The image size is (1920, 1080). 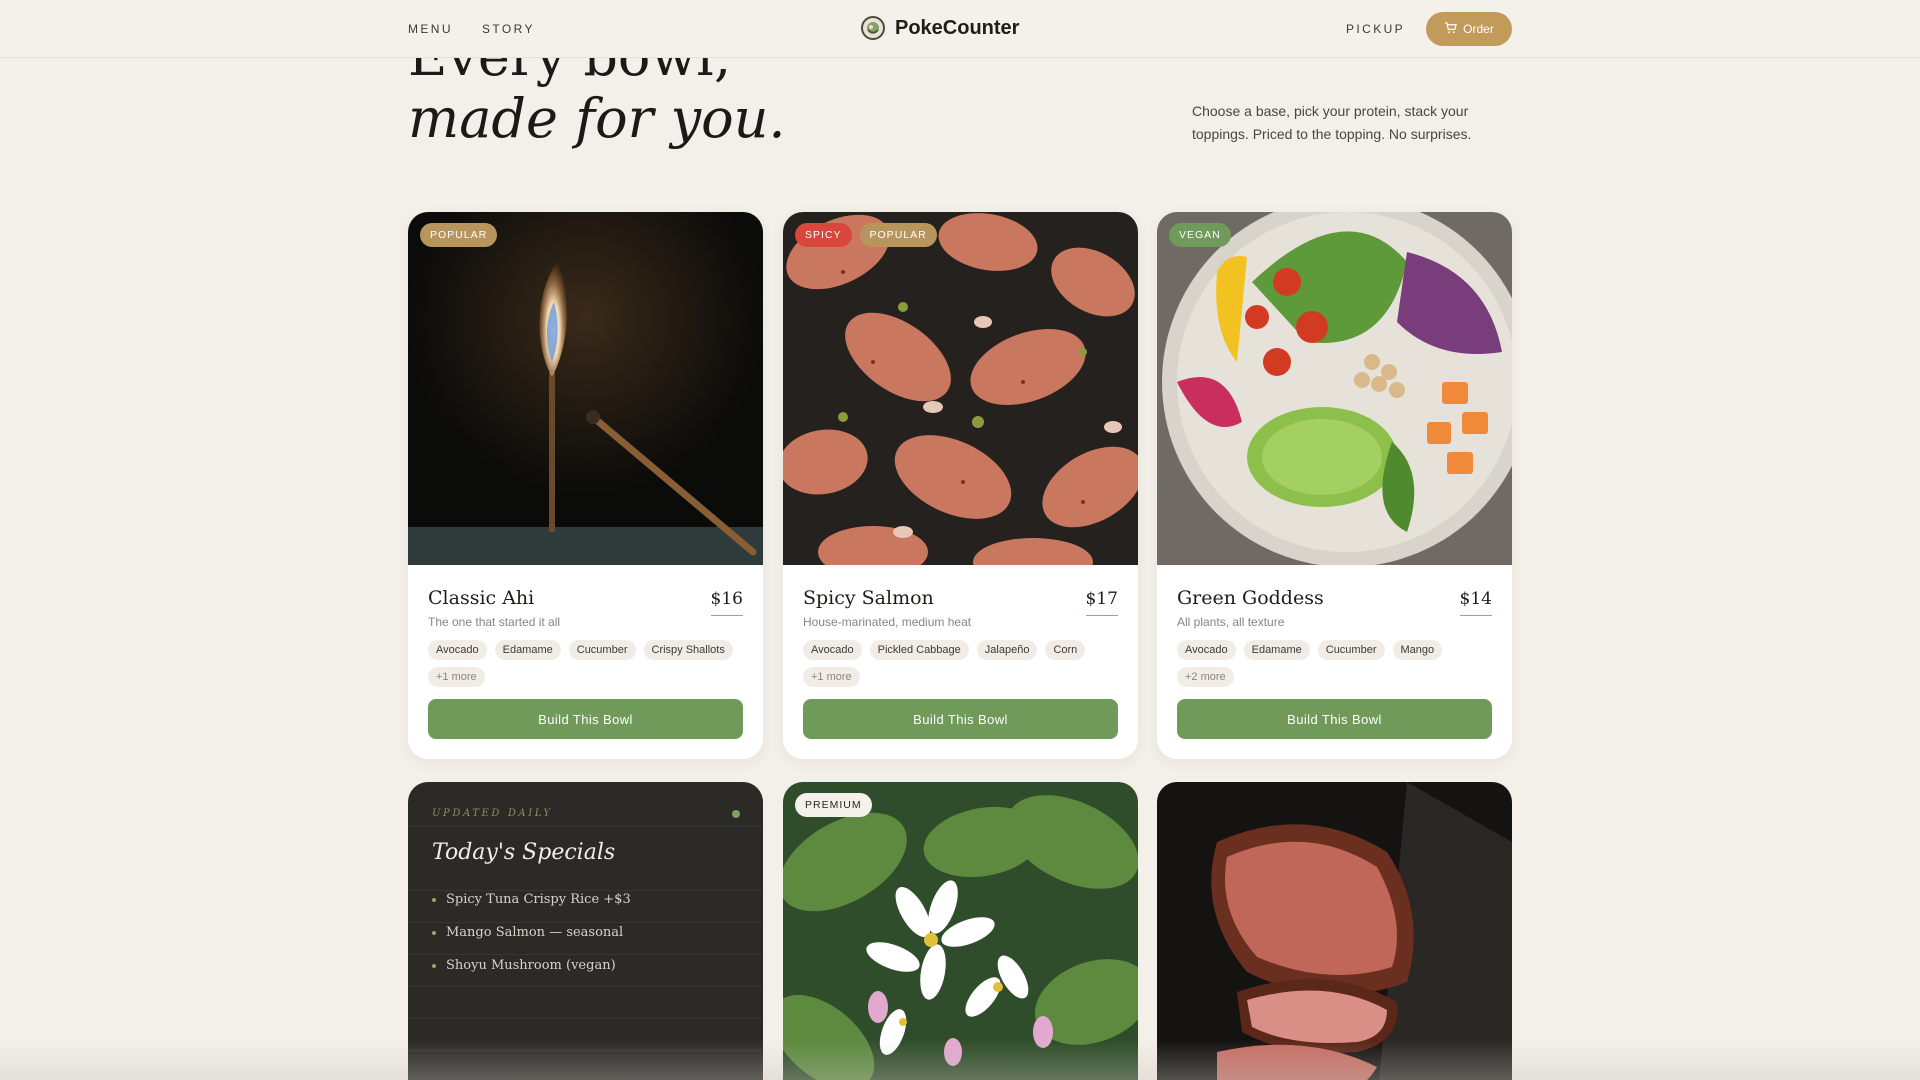 I want to click on premium-badge: PREMIUM, so click(x=833, y=805).